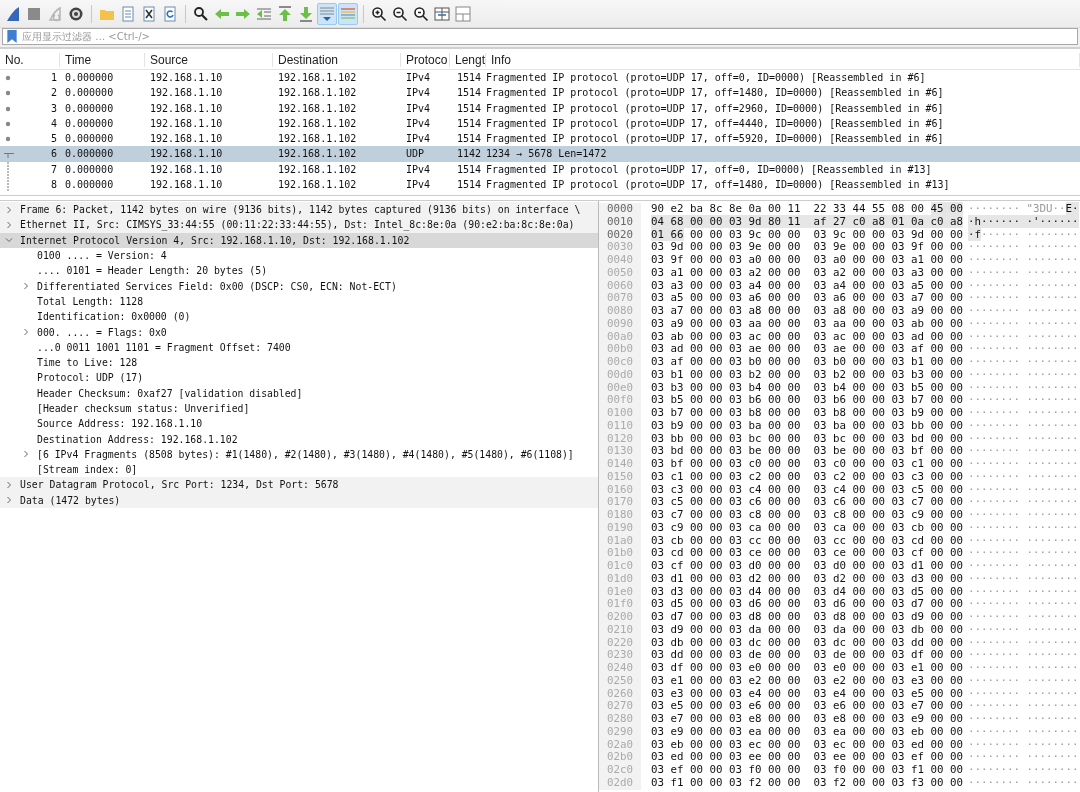  I want to click on packet-cell-text: 2, so click(53, 93).